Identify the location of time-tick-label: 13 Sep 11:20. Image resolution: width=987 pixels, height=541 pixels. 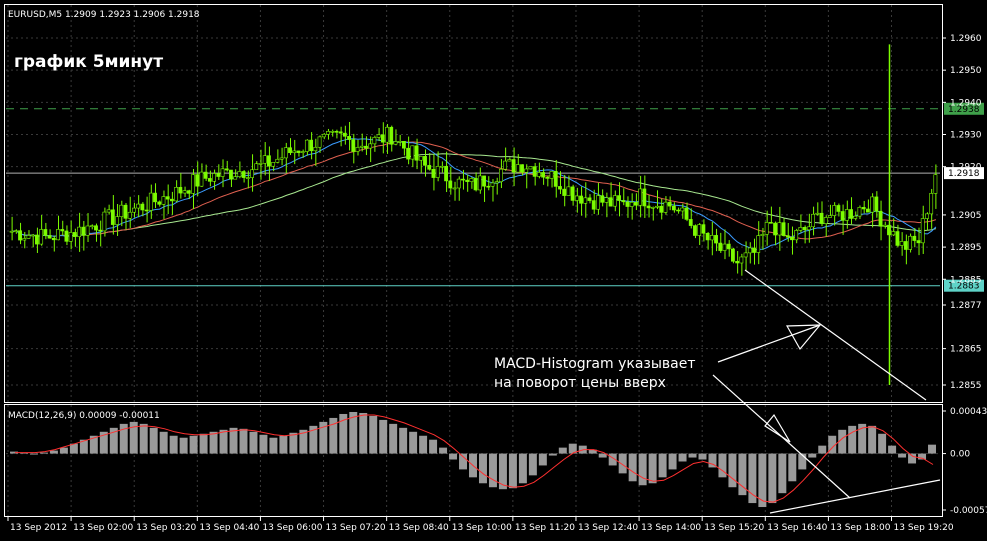
(545, 528).